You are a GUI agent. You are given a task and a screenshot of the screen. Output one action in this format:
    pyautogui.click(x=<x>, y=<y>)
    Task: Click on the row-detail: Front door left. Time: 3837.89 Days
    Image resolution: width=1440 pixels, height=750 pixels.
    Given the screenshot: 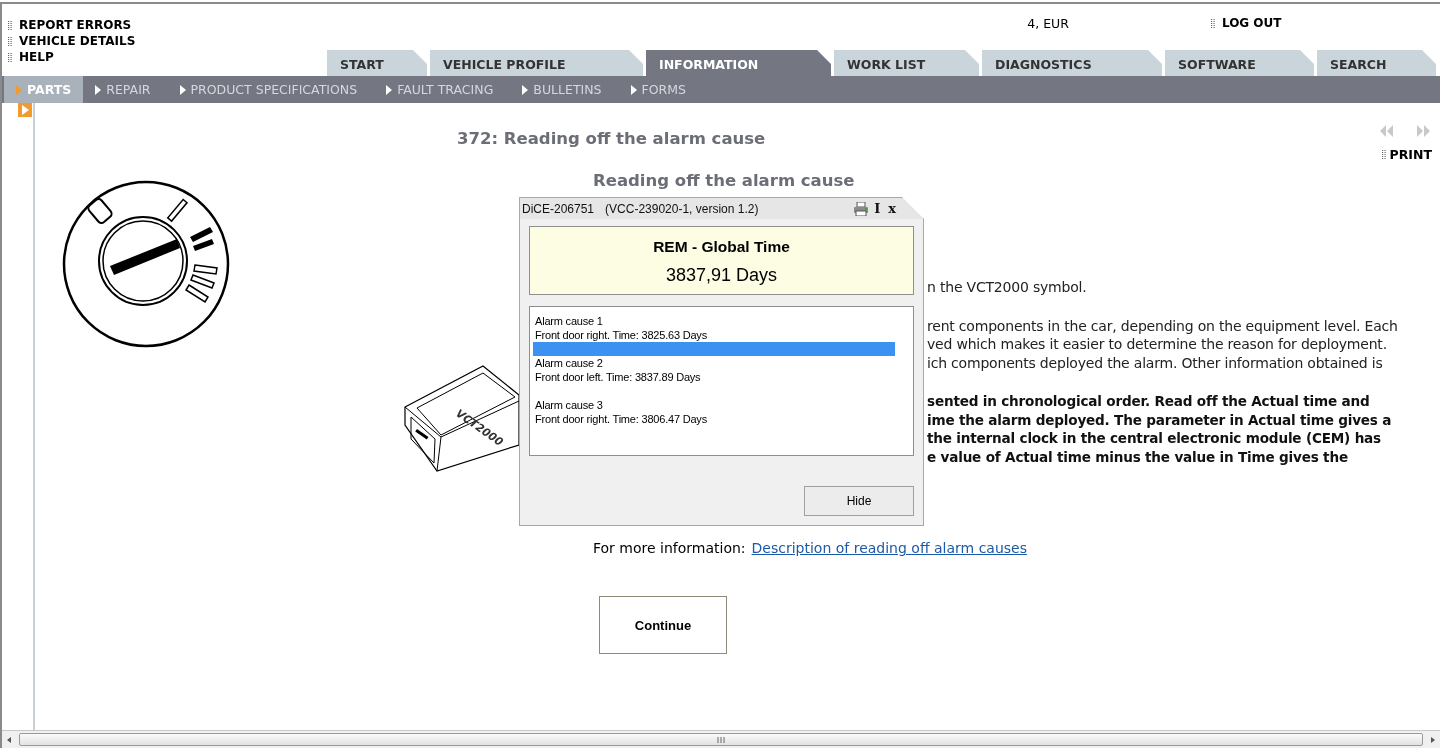 What is the action you would take?
    pyautogui.click(x=618, y=377)
    